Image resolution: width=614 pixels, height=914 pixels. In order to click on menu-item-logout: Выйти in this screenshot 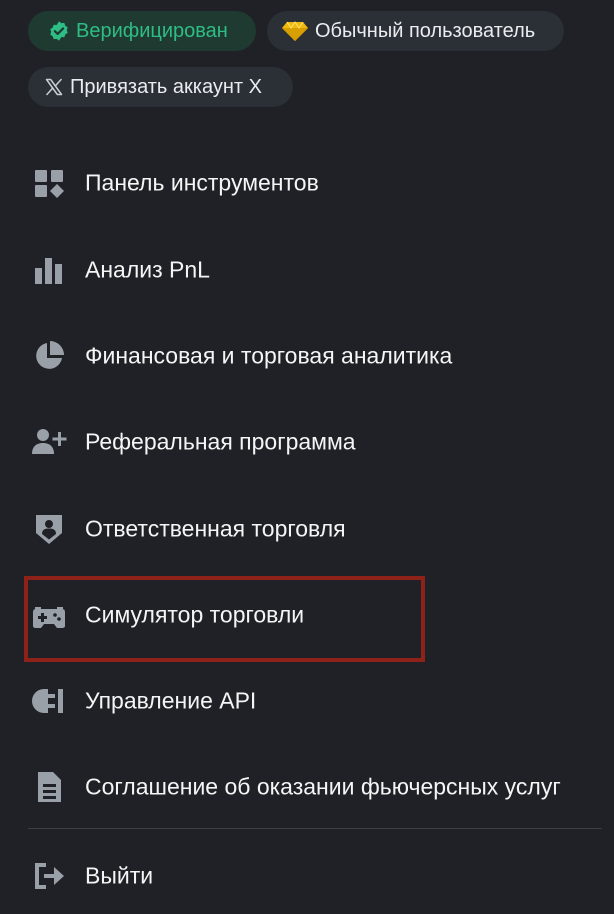, I will do `click(307, 876)`.